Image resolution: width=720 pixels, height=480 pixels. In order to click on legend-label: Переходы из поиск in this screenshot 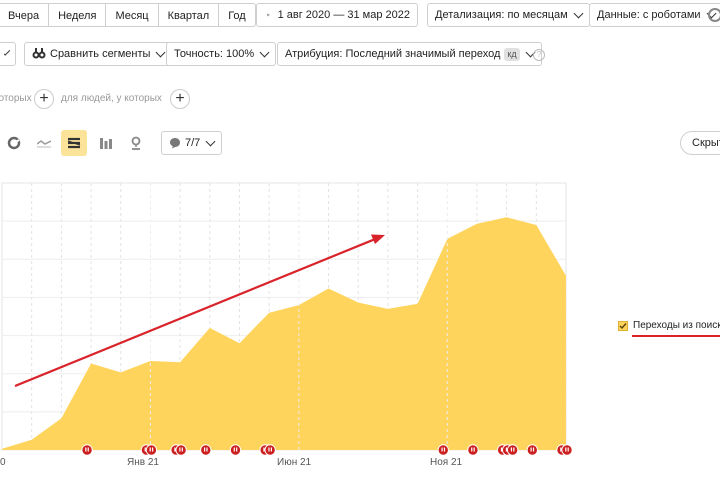, I will do `click(676, 325)`.